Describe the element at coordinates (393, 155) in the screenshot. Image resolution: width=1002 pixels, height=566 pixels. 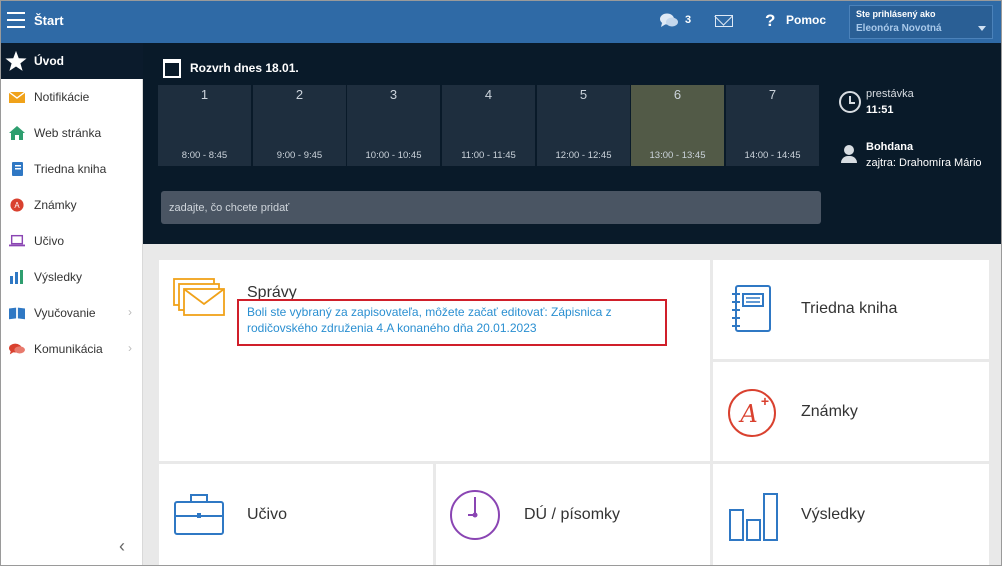
I see `lesson-time: 10:00 - 10:45` at that location.